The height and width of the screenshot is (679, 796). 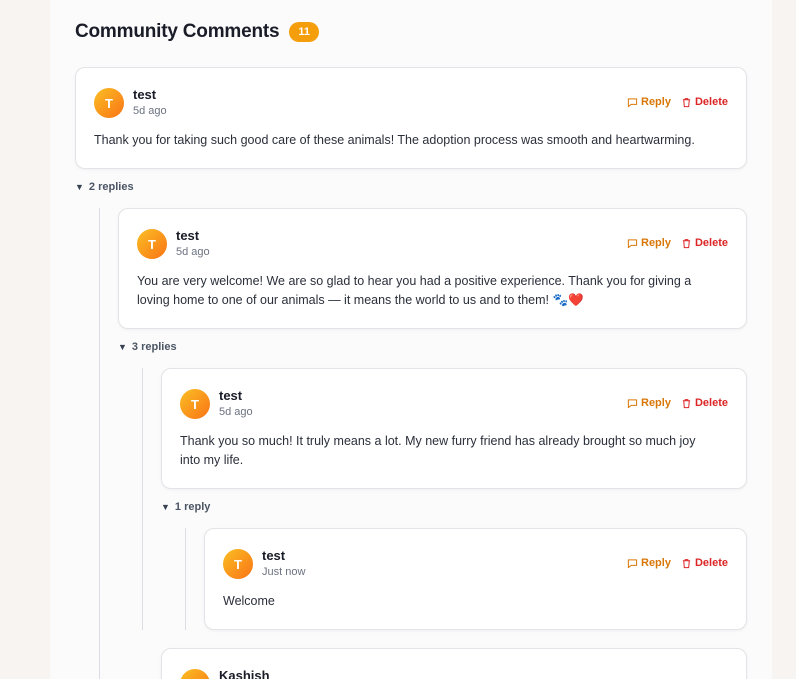 What do you see at coordinates (111, 187) in the screenshot?
I see `replies-toggle-label: 2 replies` at bounding box center [111, 187].